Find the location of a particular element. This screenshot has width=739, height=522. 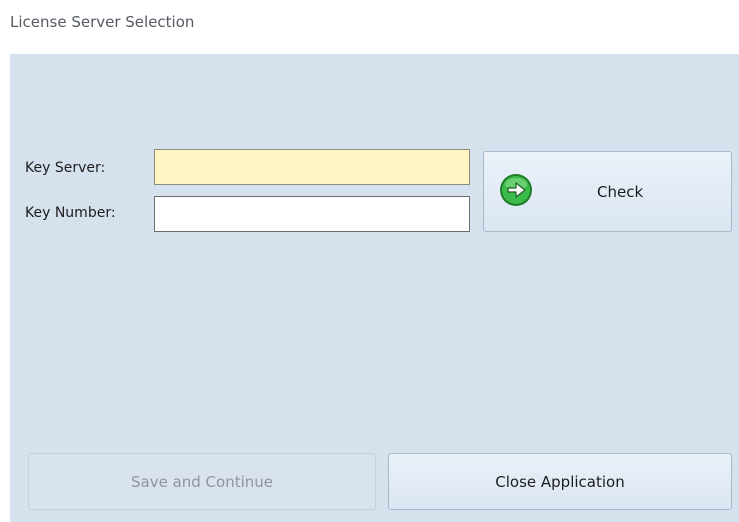

check-button: Check is located at coordinates (607, 191).